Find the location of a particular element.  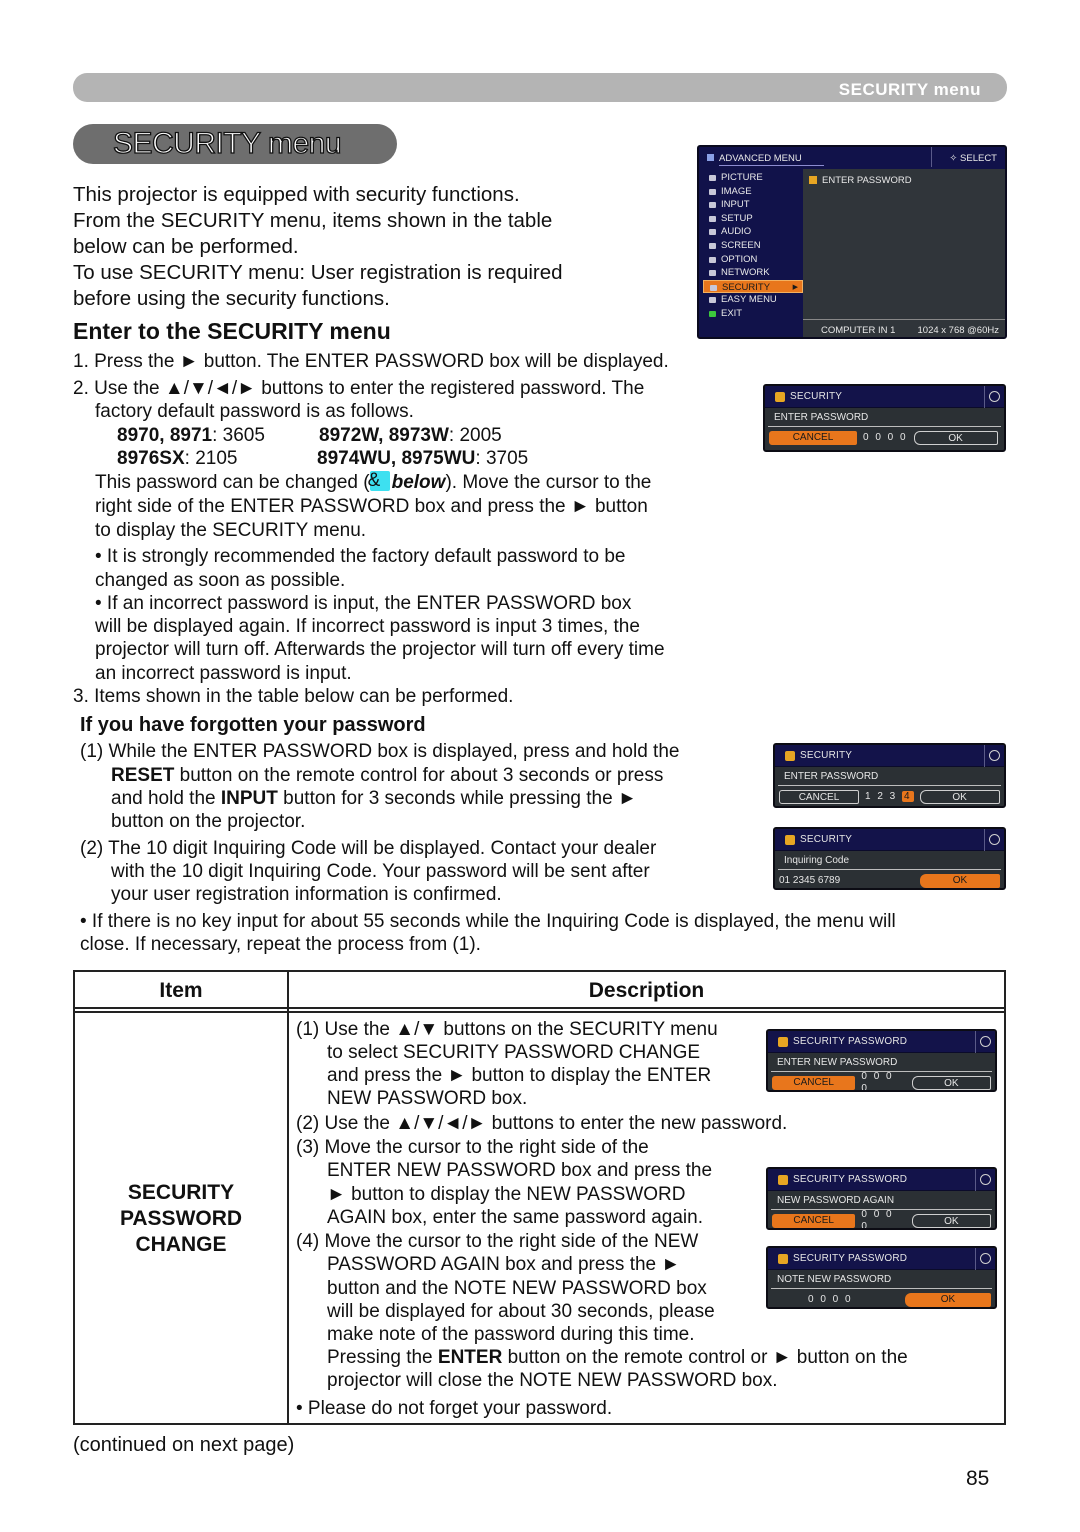

below-reference-link: below is located at coordinates (419, 482).